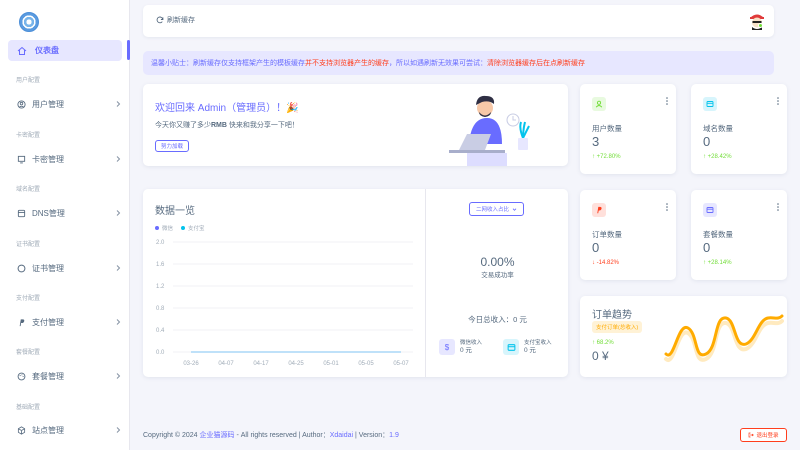 This screenshot has width=800, height=450. Describe the element at coordinates (724, 338) in the screenshot. I see `order-trend-sparkline` at that location.